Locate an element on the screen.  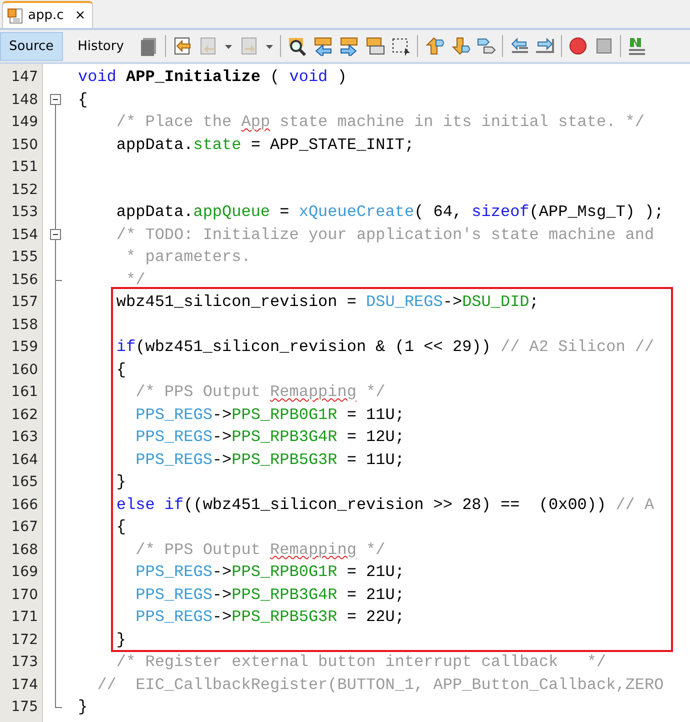
code-text: = is located at coordinates (284, 212).